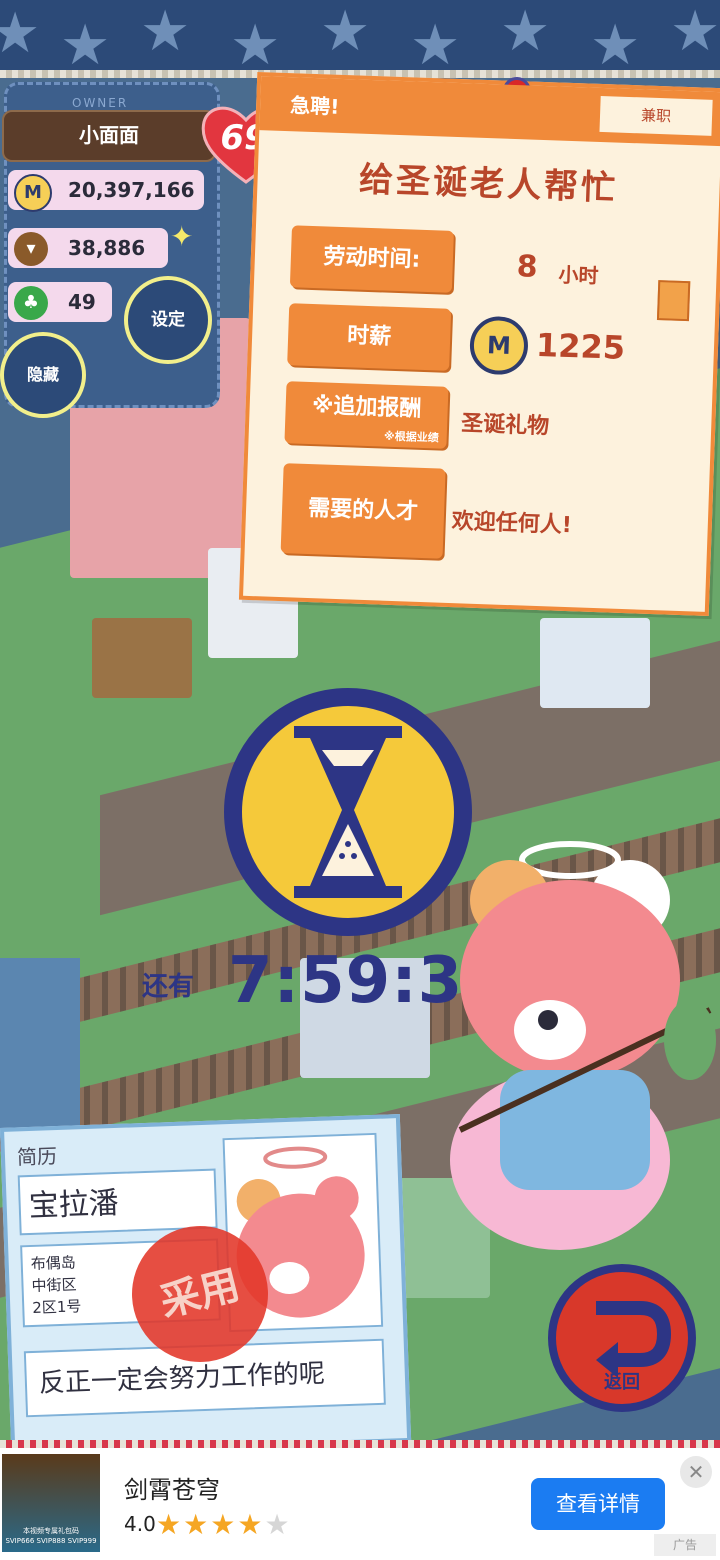 The image size is (720, 1560). Describe the element at coordinates (366, 407) in the screenshot. I see `bonus-label: ※追加报酬` at that location.